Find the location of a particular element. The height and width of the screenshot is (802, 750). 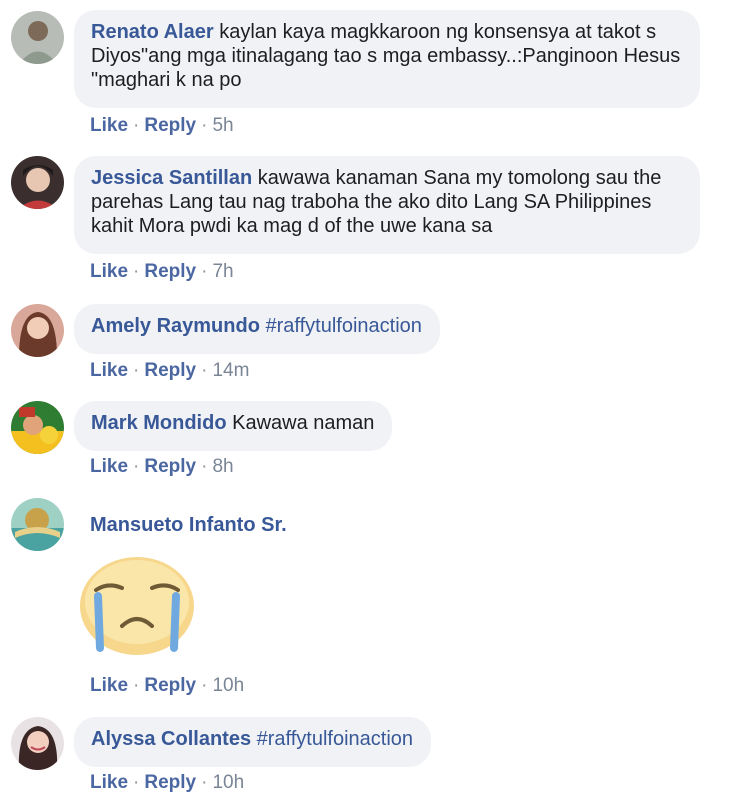

comment-bubble: Amely Raymundo #raffytulfoinaction is located at coordinates (257, 329).